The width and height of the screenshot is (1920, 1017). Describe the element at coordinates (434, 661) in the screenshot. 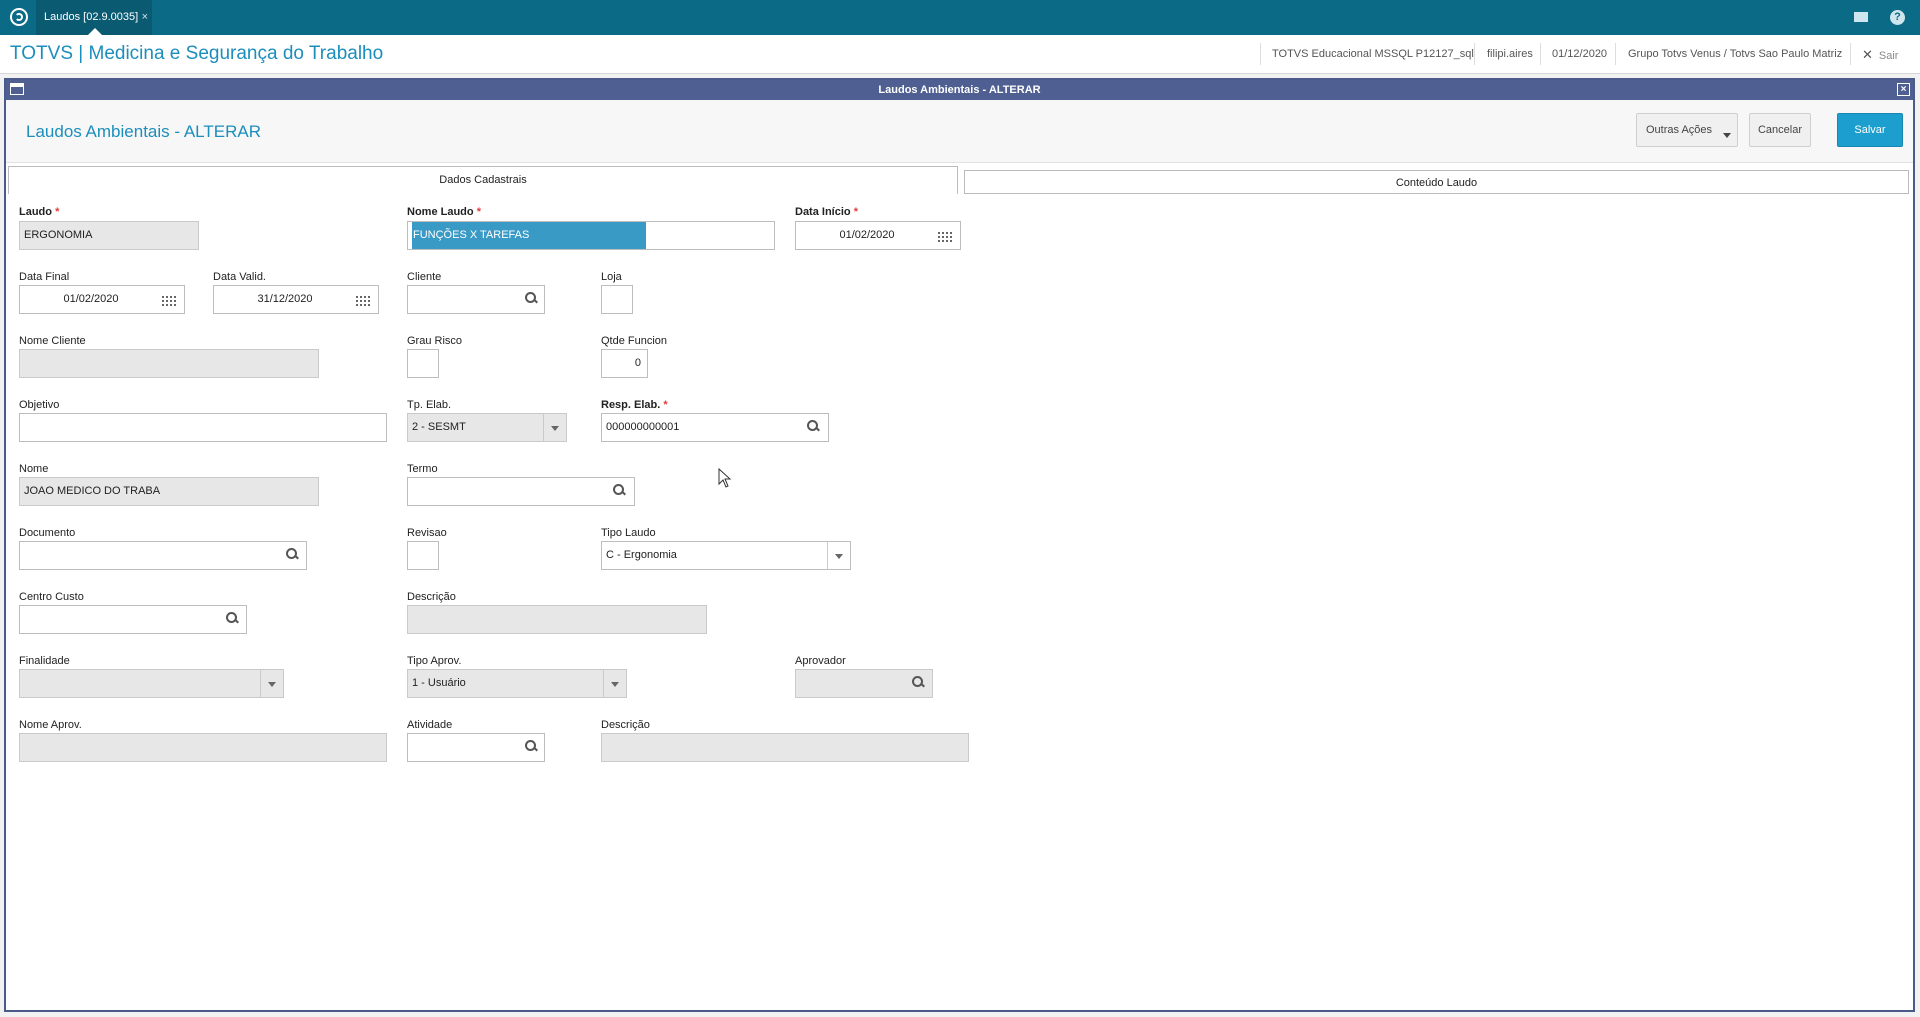

I see `tipo-aprov-label: Tipo Aprov.` at that location.